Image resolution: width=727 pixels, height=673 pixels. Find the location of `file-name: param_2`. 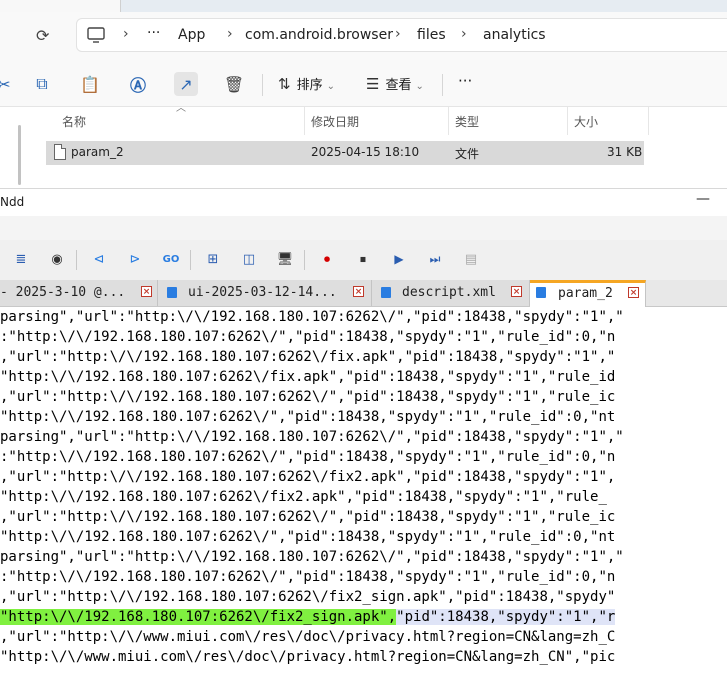

file-name: param_2 is located at coordinates (97, 152).